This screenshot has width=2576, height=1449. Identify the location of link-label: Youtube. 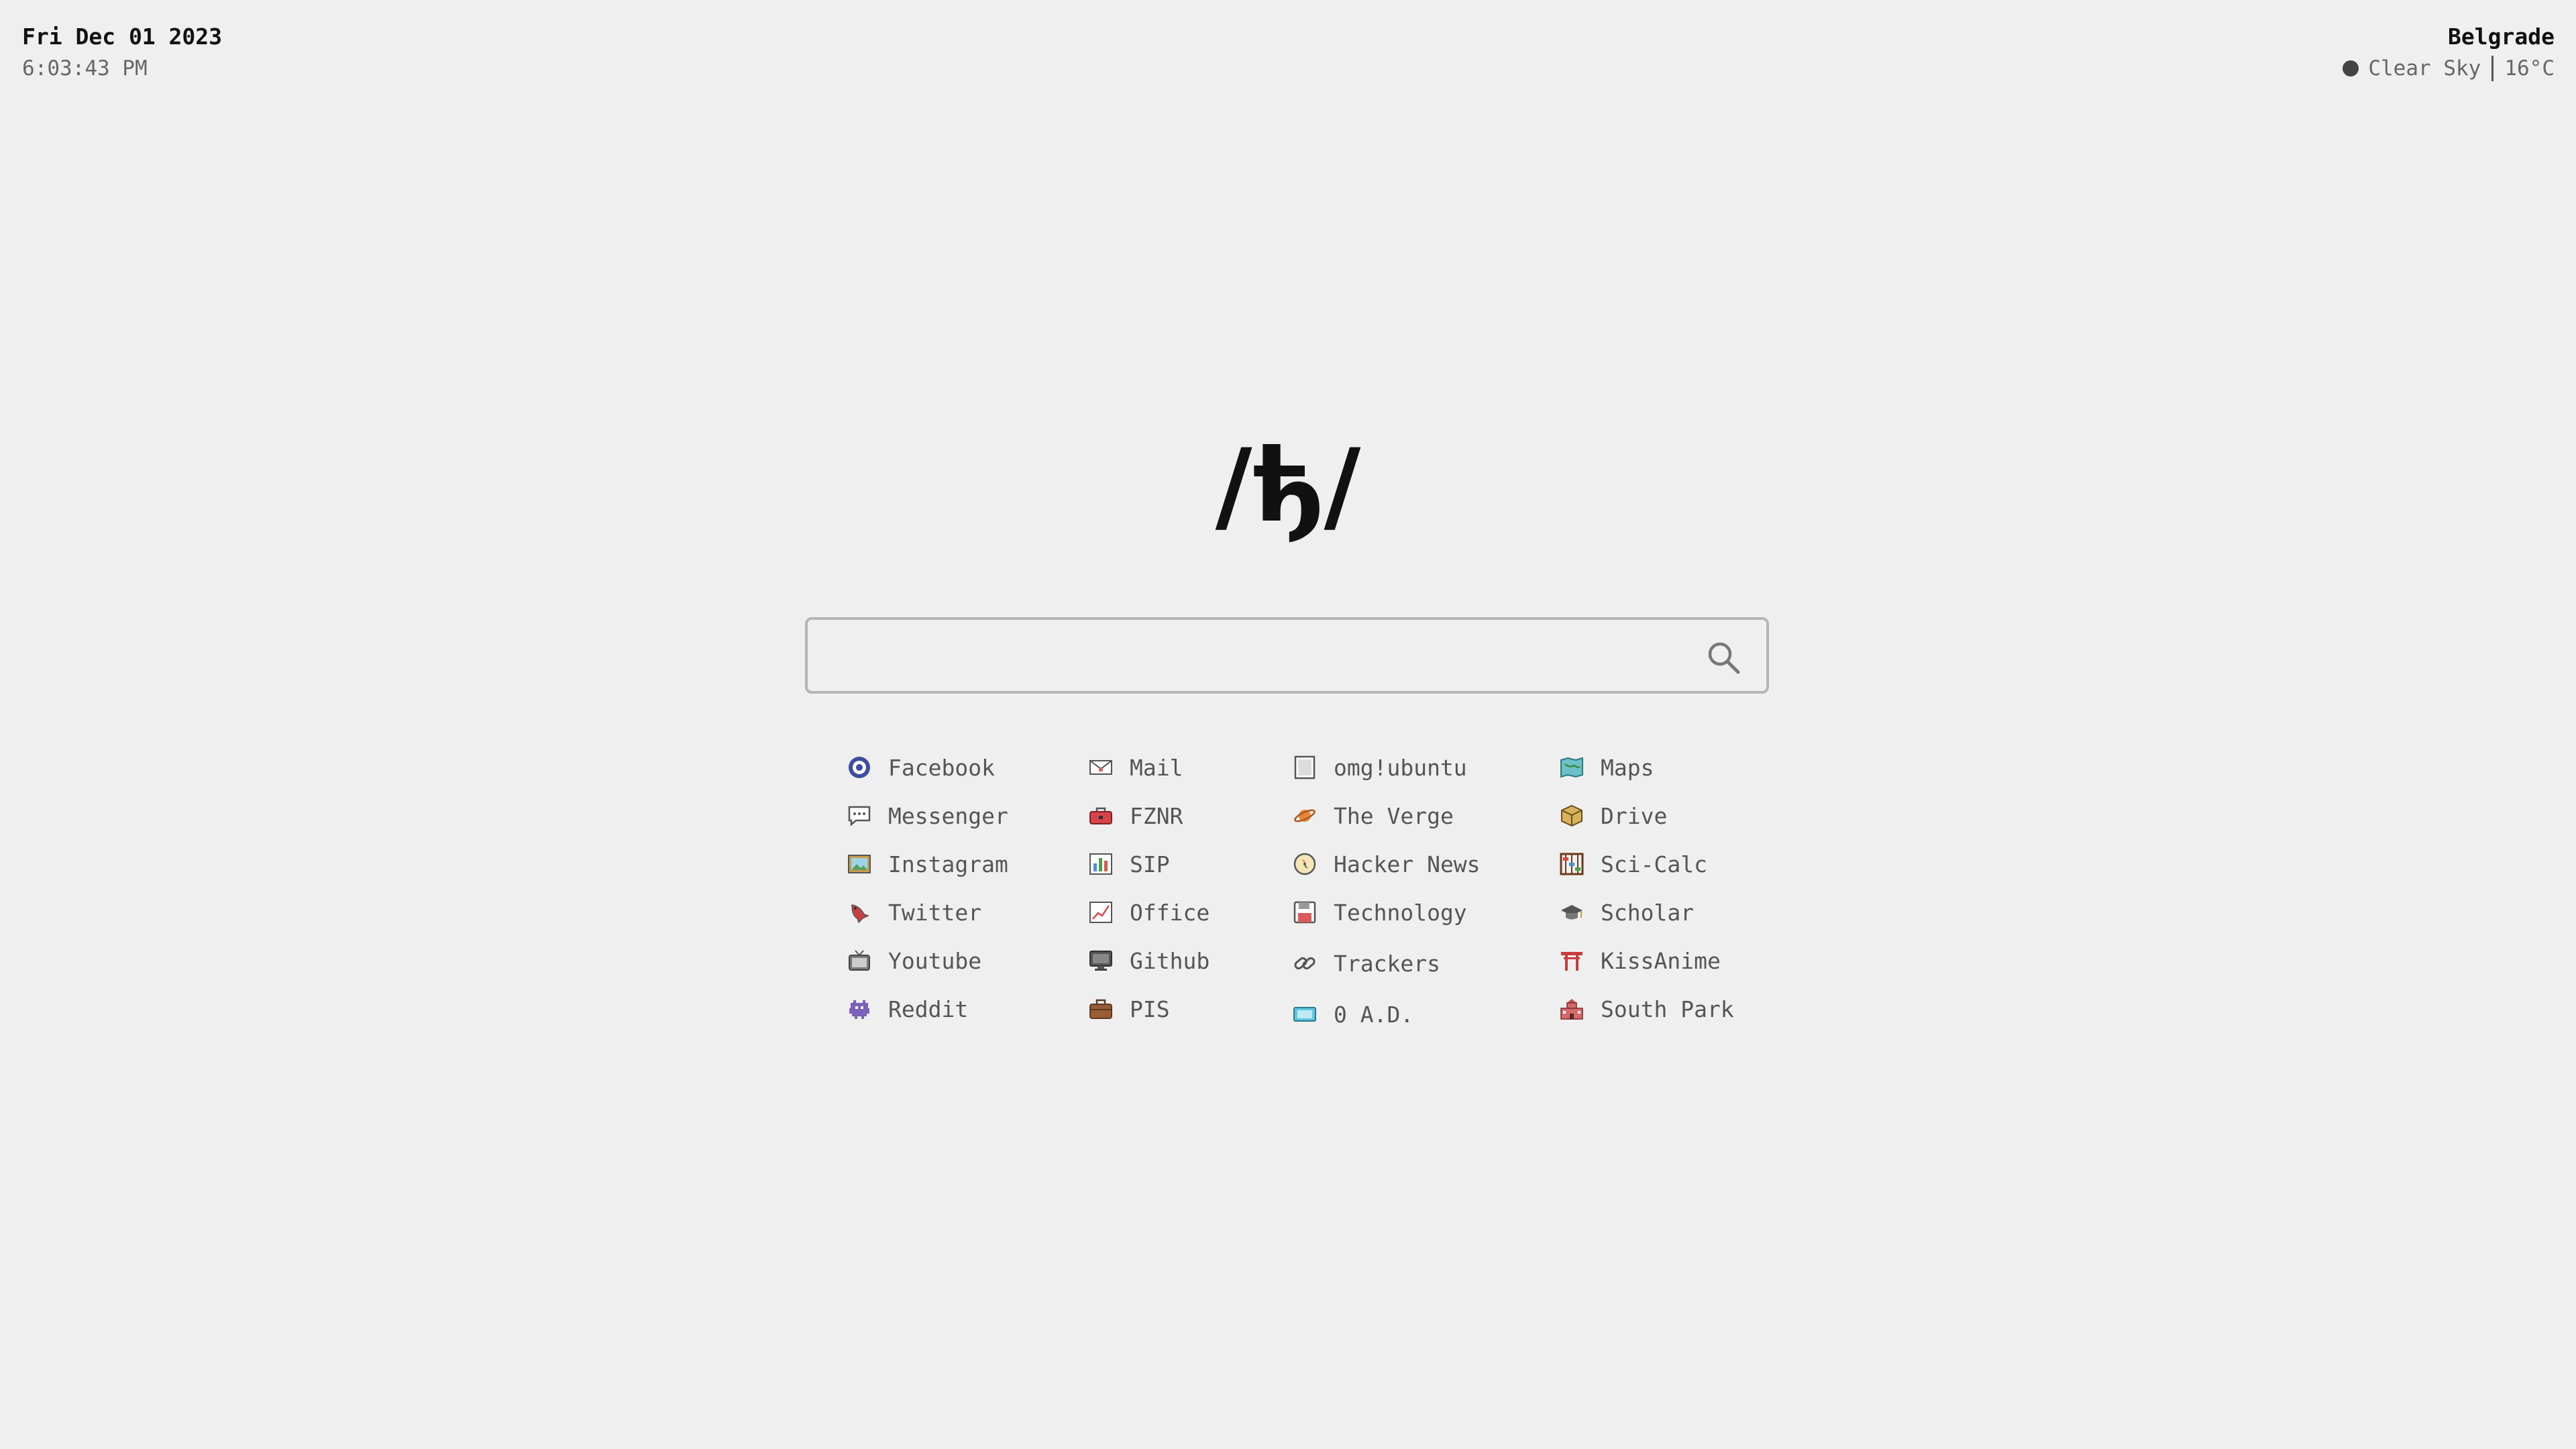
(935, 960).